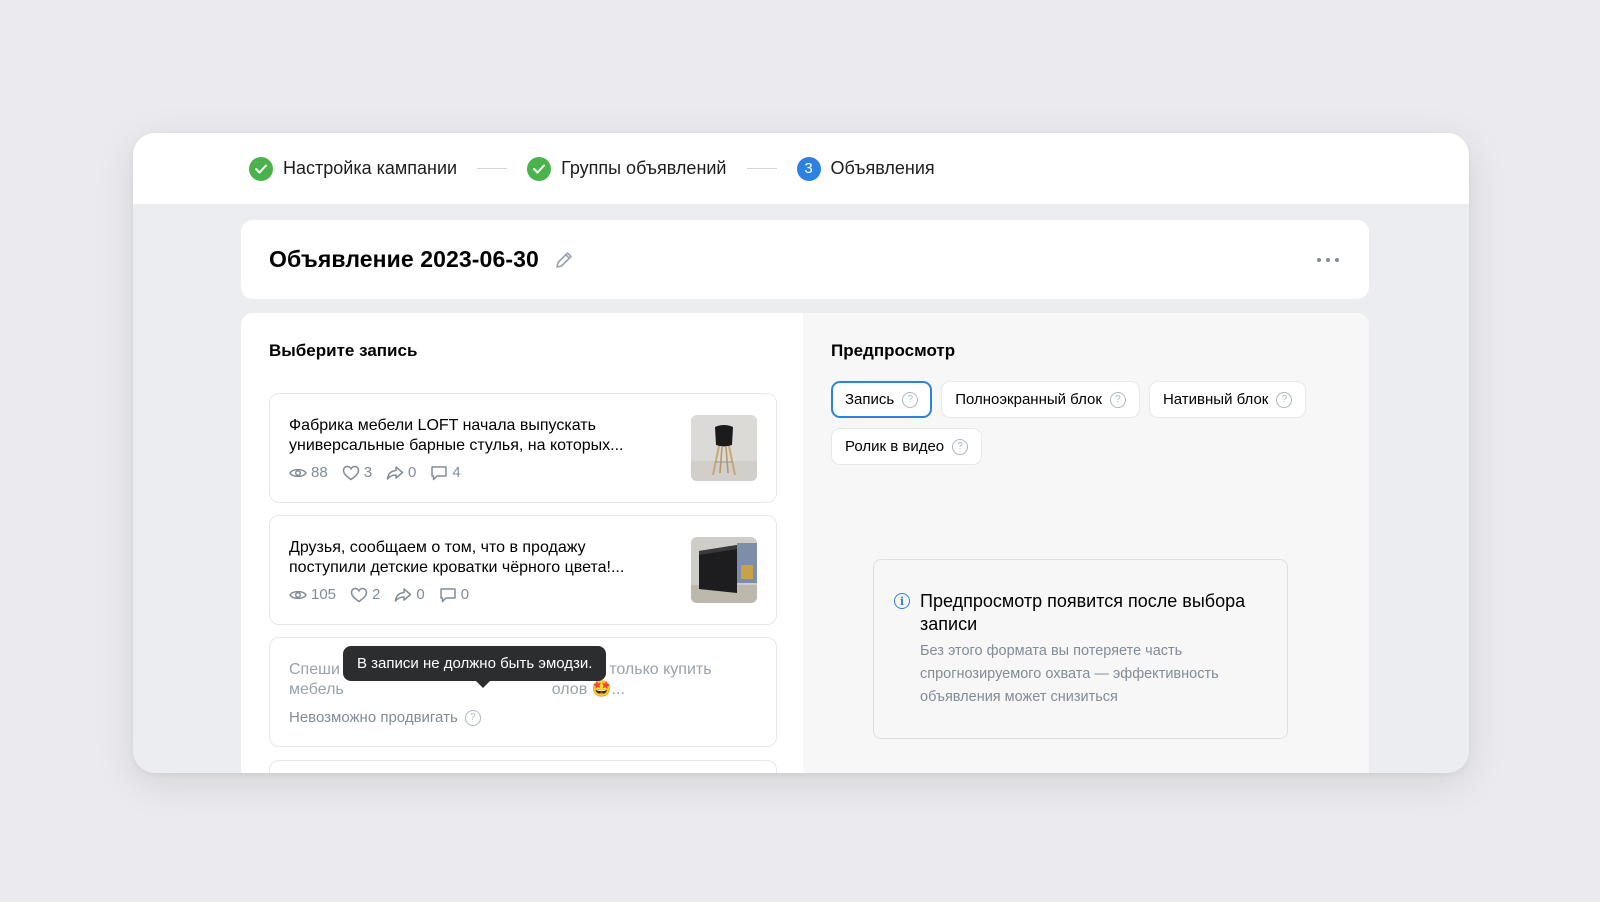 The height and width of the screenshot is (902, 1600). What do you see at coordinates (324, 594) in the screenshot?
I see `views-count: 105` at bounding box center [324, 594].